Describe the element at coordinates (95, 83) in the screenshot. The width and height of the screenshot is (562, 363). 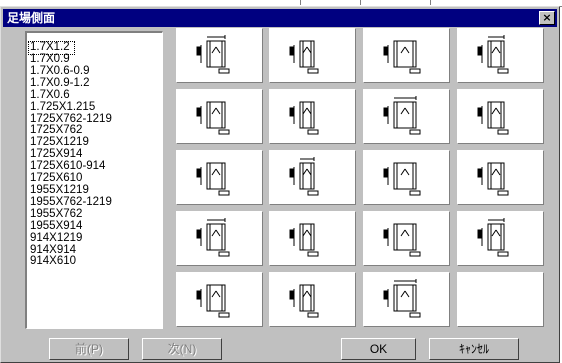
I see `list-item: 1.7X0.9-1.2` at that location.